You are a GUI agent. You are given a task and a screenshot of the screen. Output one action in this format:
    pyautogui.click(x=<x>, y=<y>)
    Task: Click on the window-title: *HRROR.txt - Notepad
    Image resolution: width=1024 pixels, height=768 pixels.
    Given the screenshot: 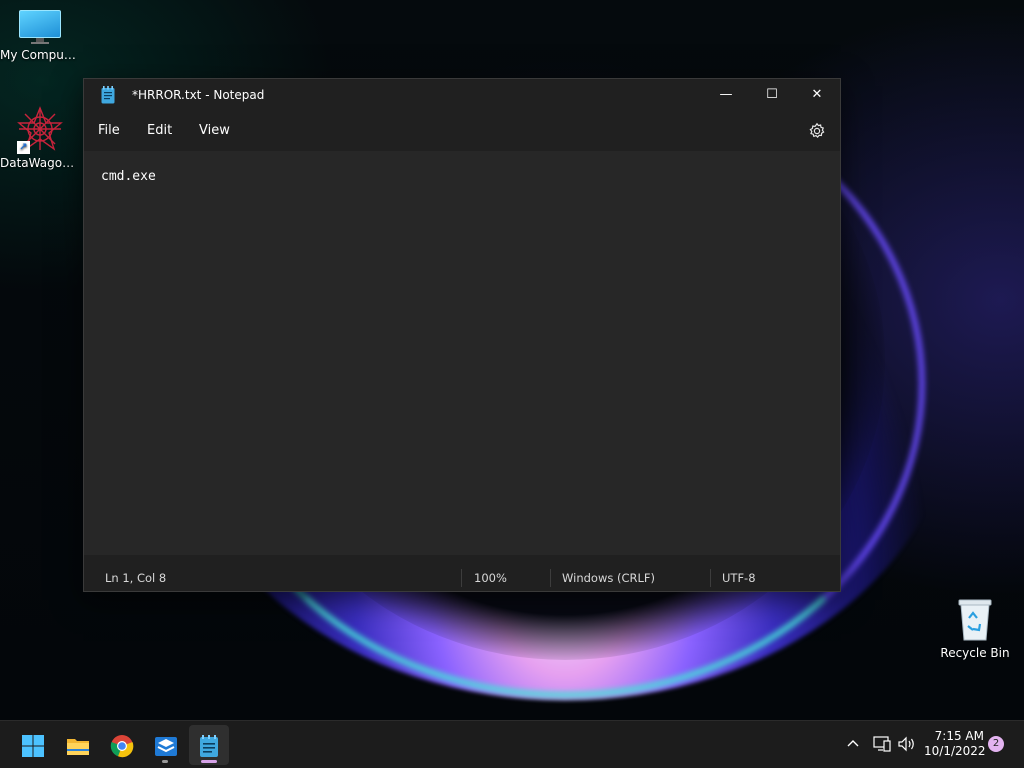 What is the action you would take?
    pyautogui.click(x=198, y=95)
    